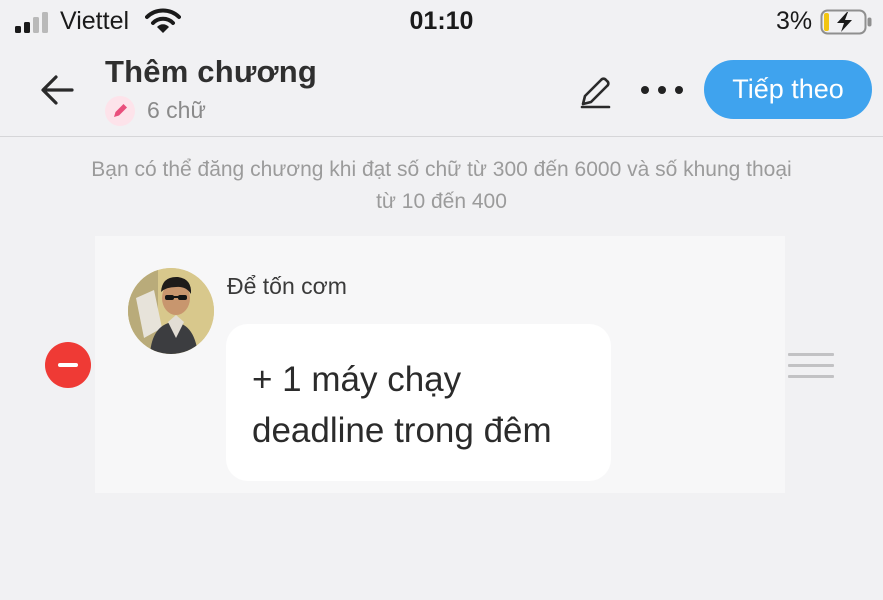 Image resolution: width=883 pixels, height=600 pixels. What do you see at coordinates (811, 366) in the screenshot?
I see `drag-handle-icon` at bounding box center [811, 366].